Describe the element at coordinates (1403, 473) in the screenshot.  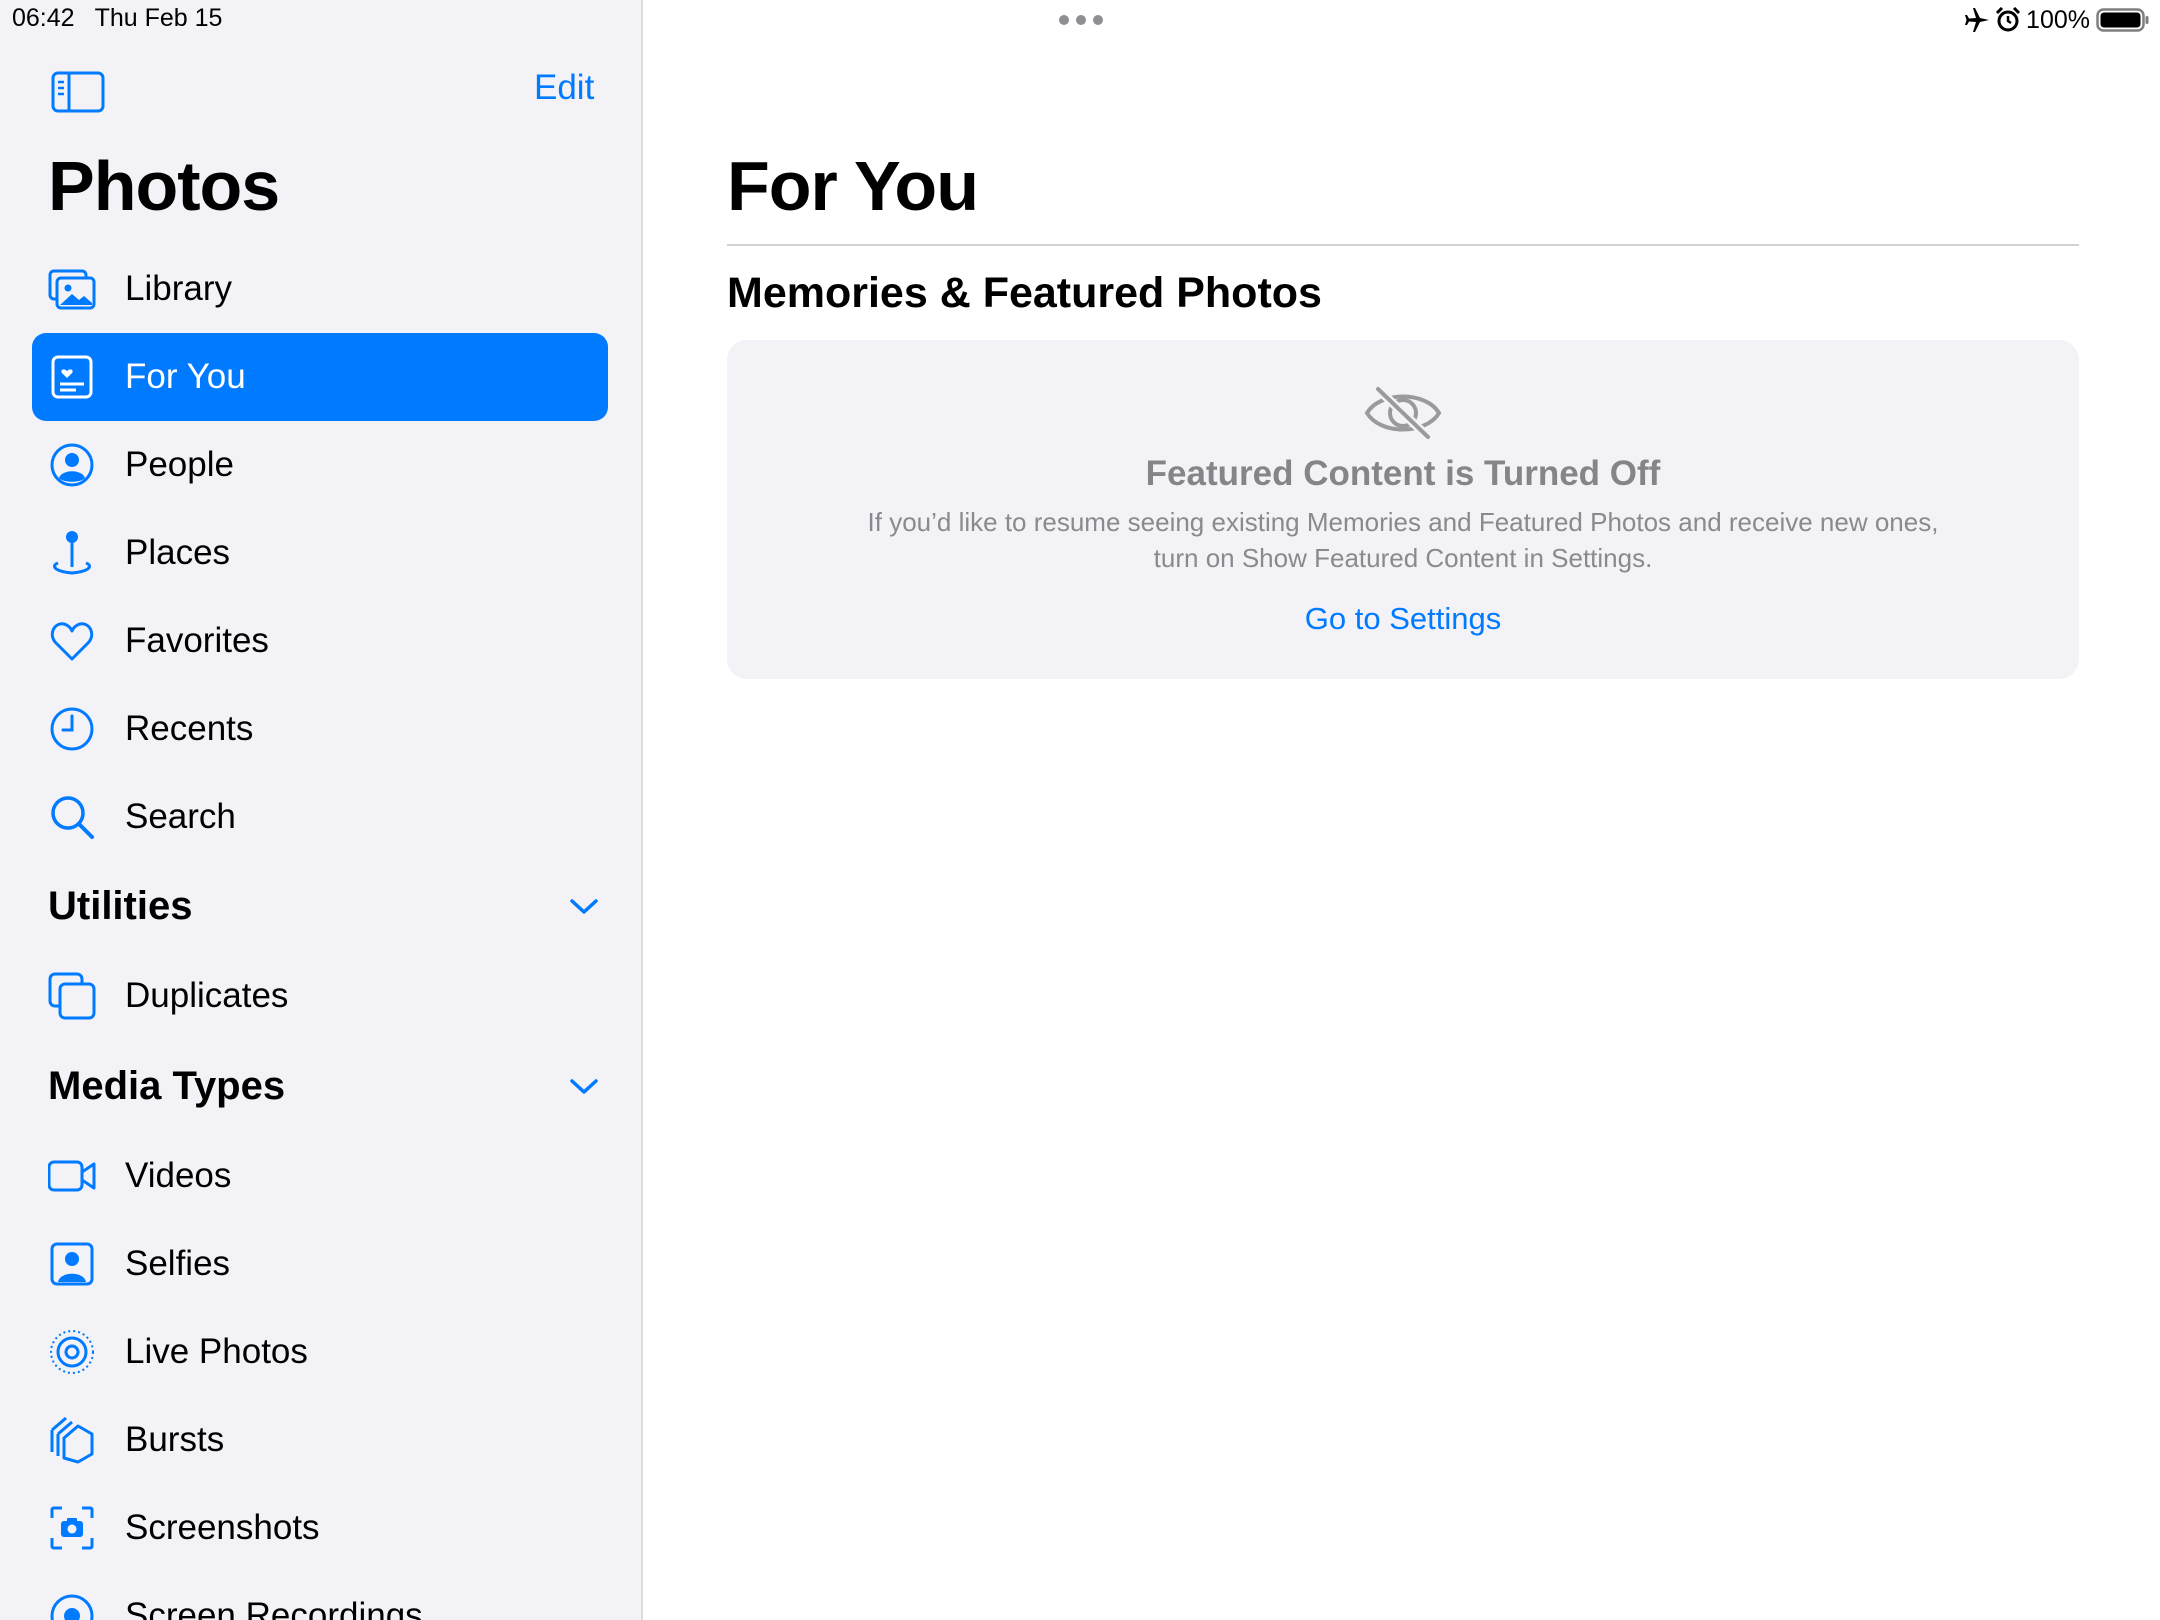
I see `card-title: Featured Content is Turned Off` at that location.